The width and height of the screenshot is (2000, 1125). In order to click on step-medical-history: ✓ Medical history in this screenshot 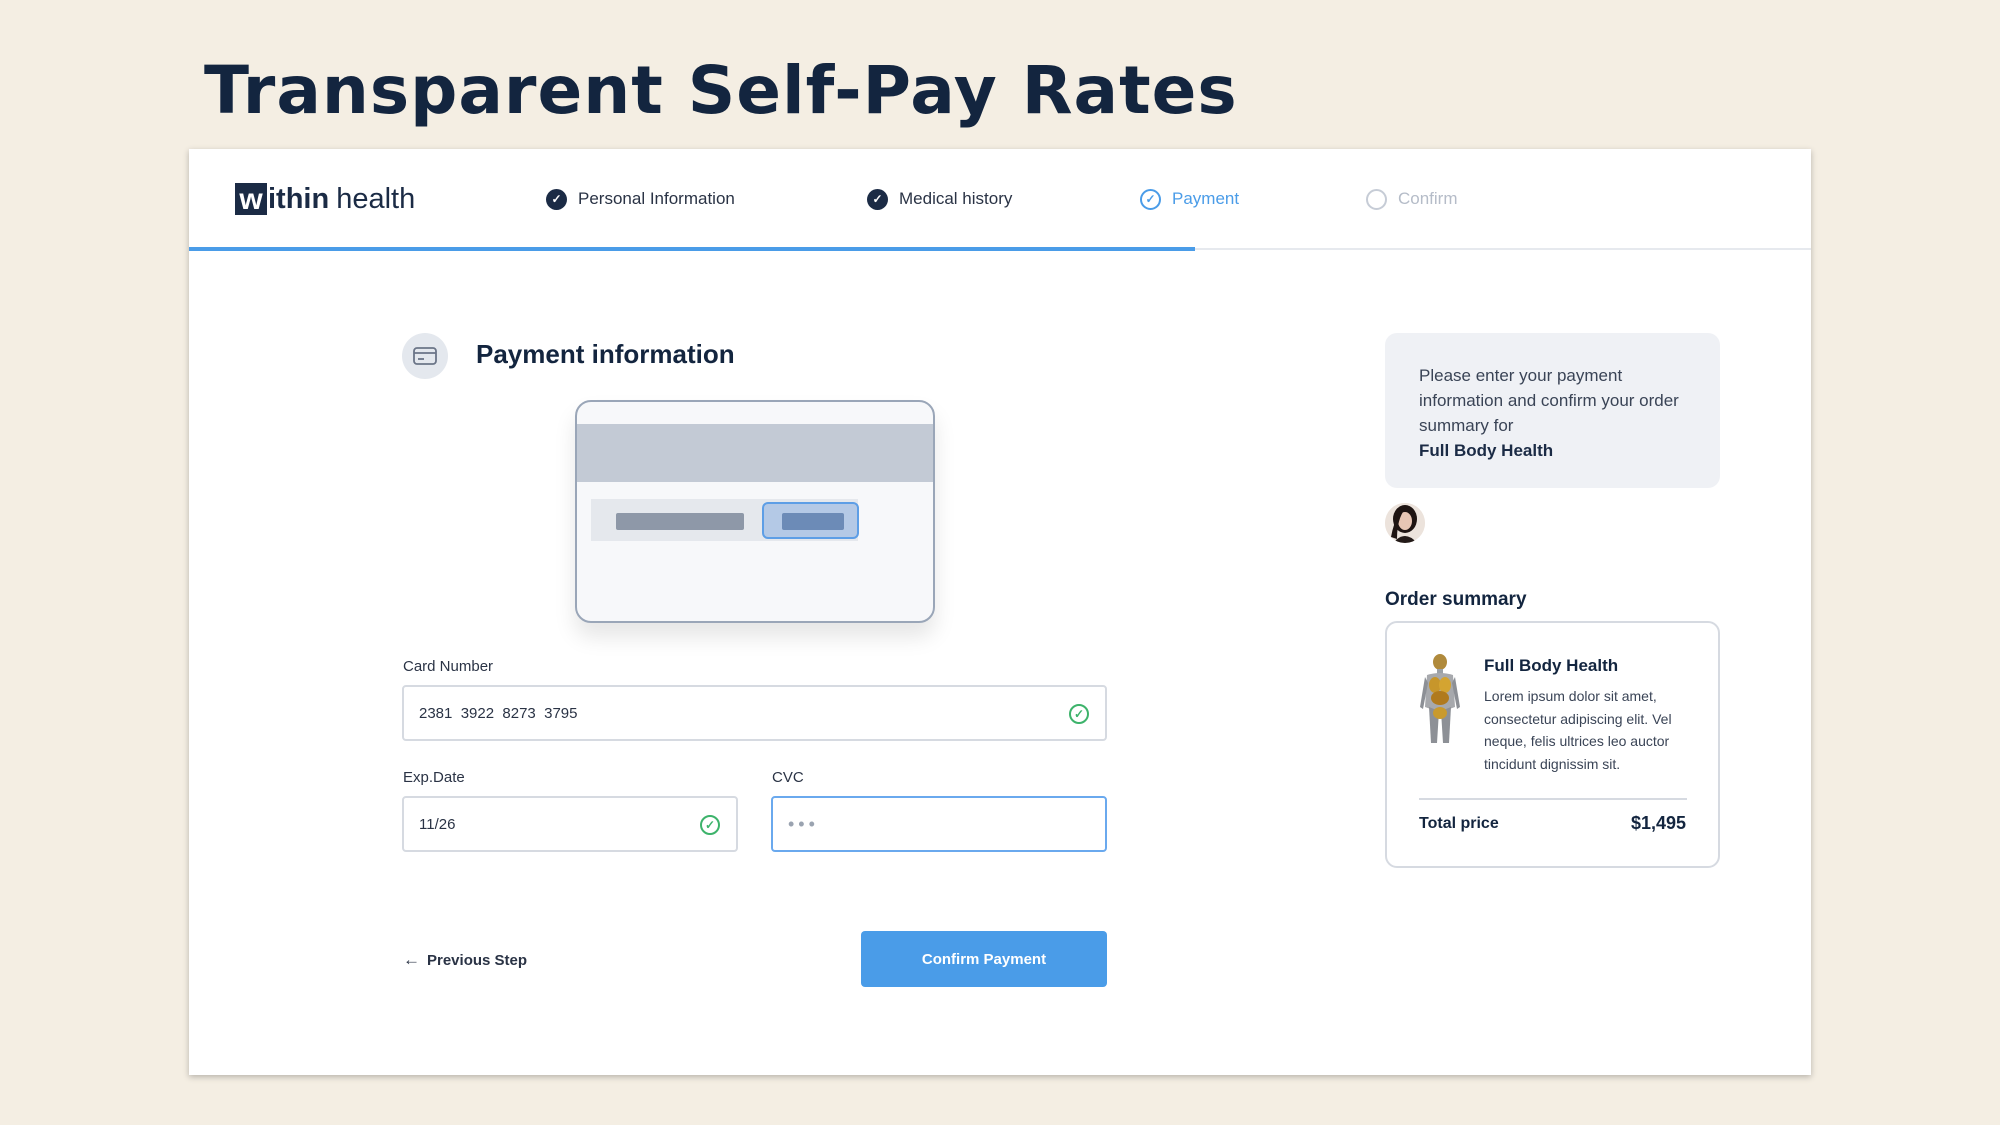, I will do `click(939, 199)`.